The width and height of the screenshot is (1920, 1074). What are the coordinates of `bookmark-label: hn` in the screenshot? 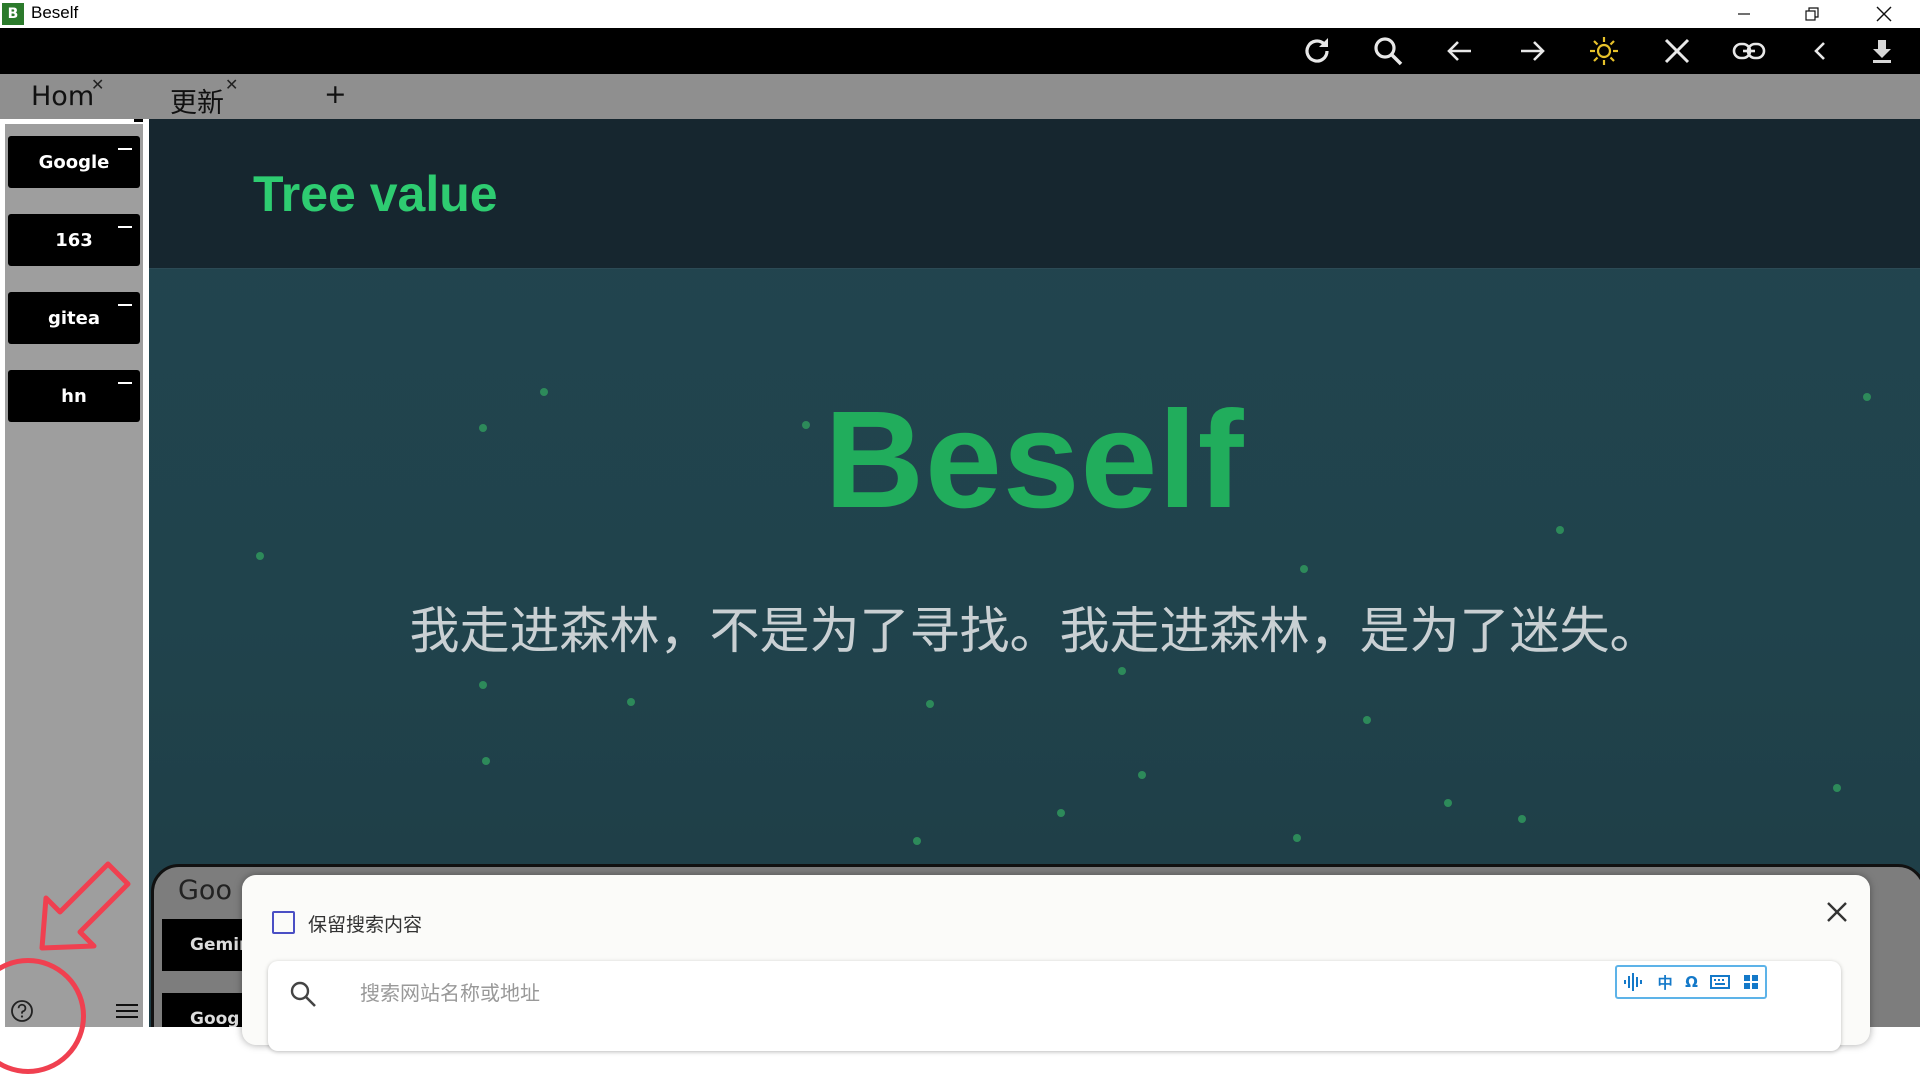 It's located at (74, 396).